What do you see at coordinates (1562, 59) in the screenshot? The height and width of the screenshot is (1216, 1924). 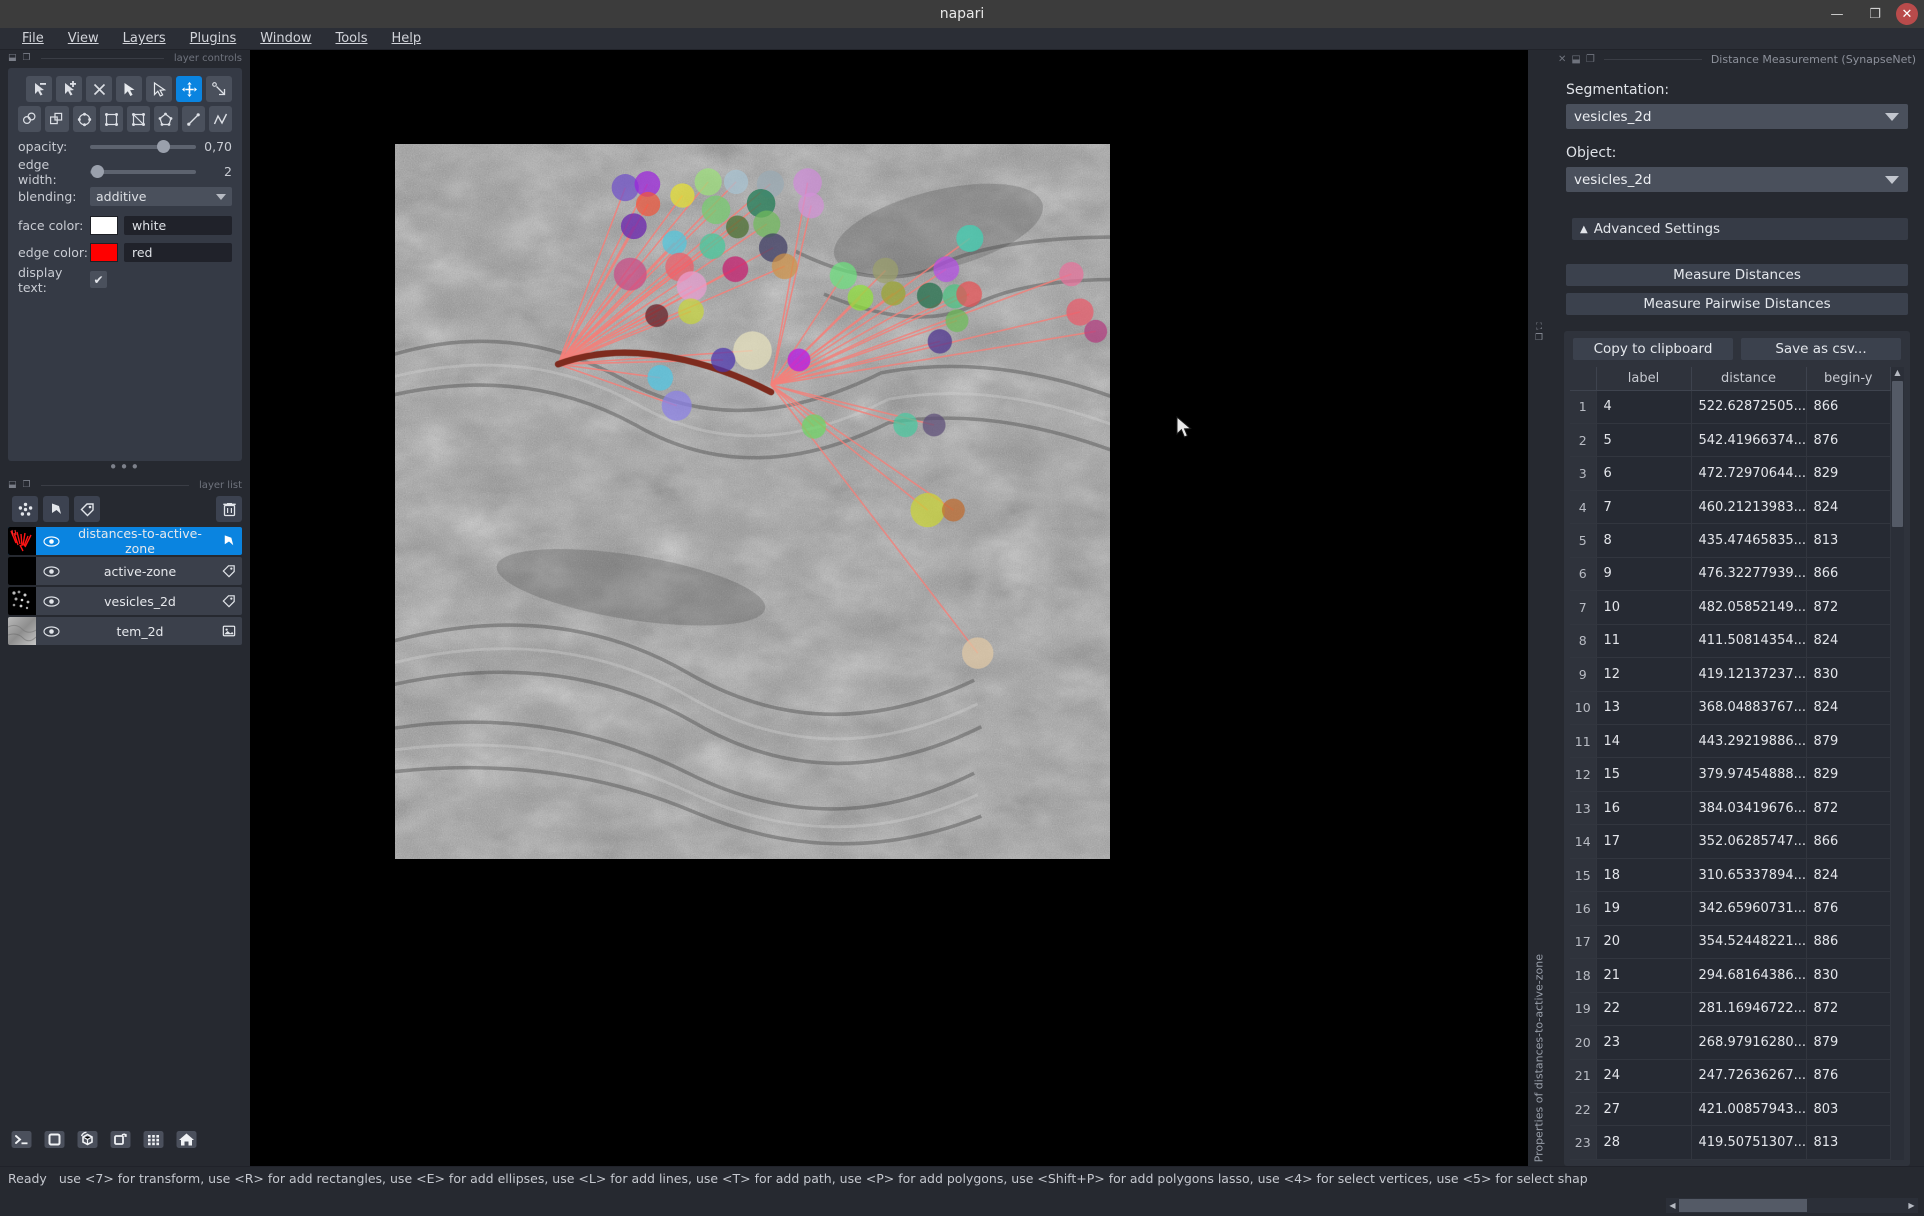 I see `close-dock-icon: ✕` at bounding box center [1562, 59].